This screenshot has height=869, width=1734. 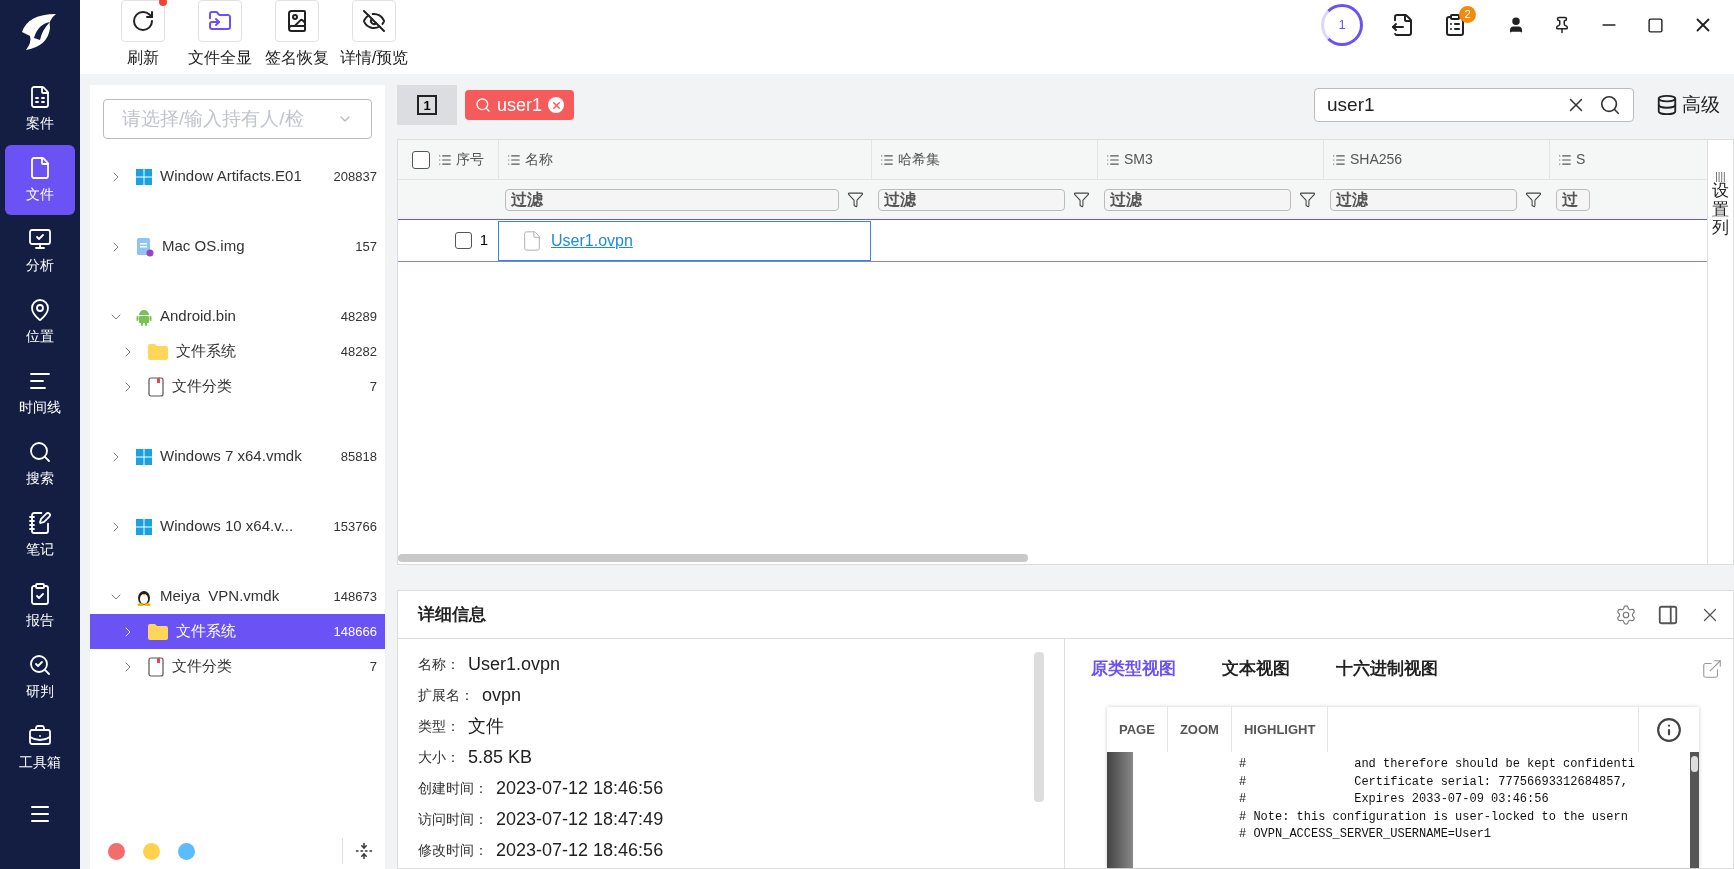 I want to click on nav-item: 案件, so click(x=40, y=109).